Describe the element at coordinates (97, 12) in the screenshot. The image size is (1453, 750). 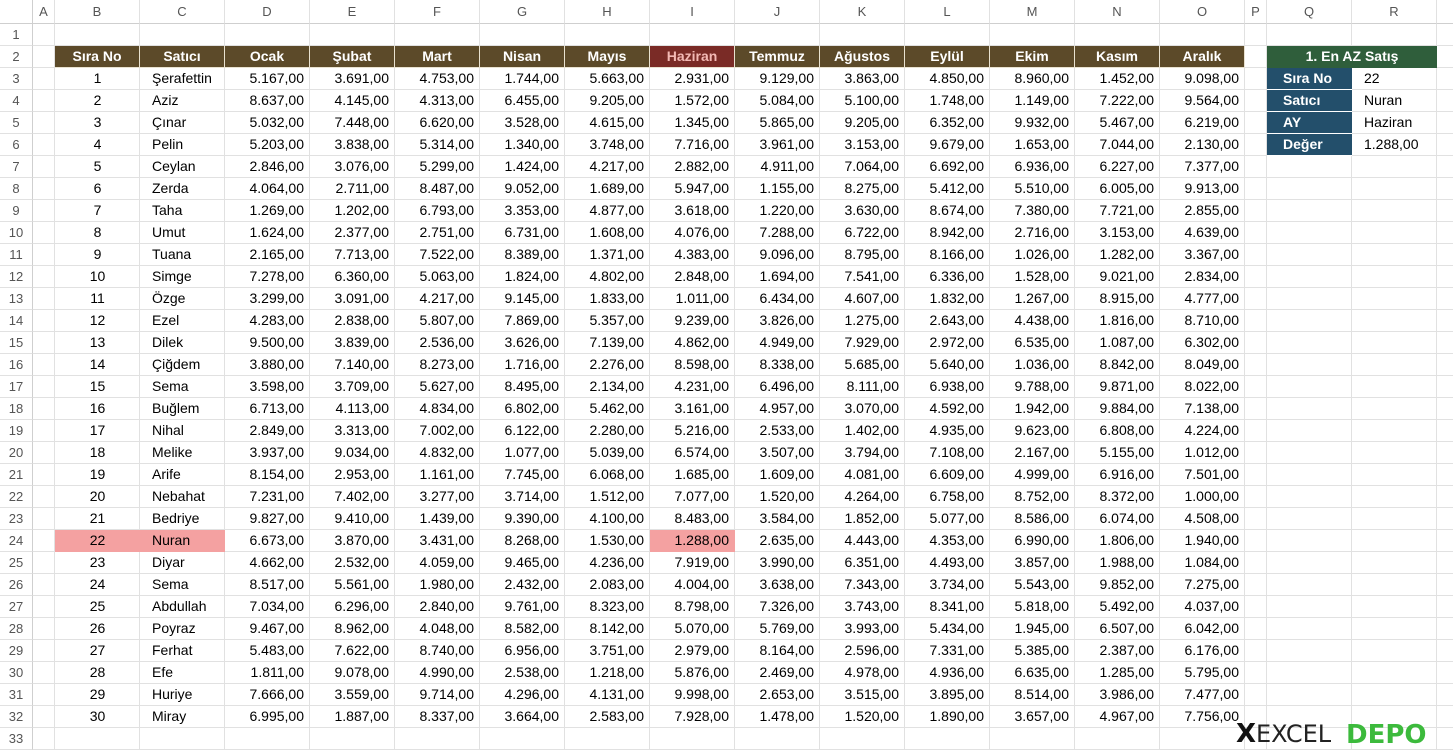
I see `column-header-b: B` at that location.